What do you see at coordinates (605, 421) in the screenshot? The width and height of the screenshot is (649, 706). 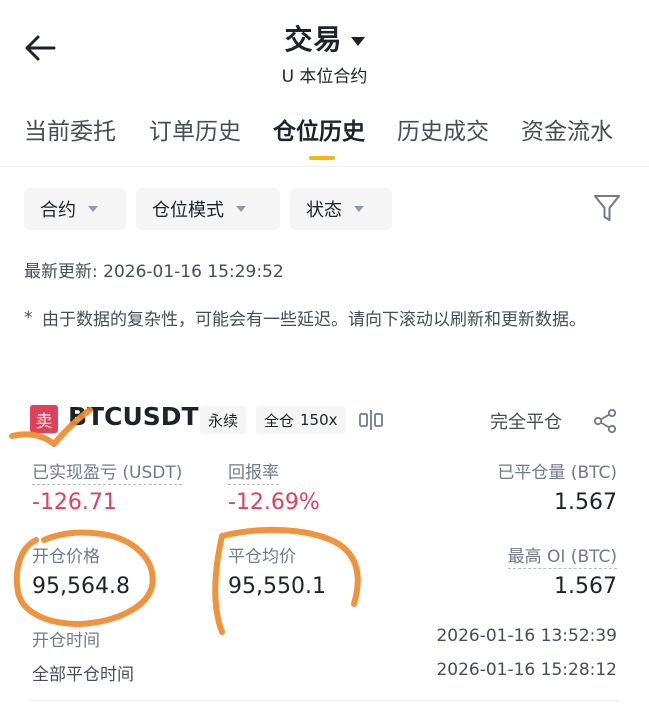 I see `share-icon` at bounding box center [605, 421].